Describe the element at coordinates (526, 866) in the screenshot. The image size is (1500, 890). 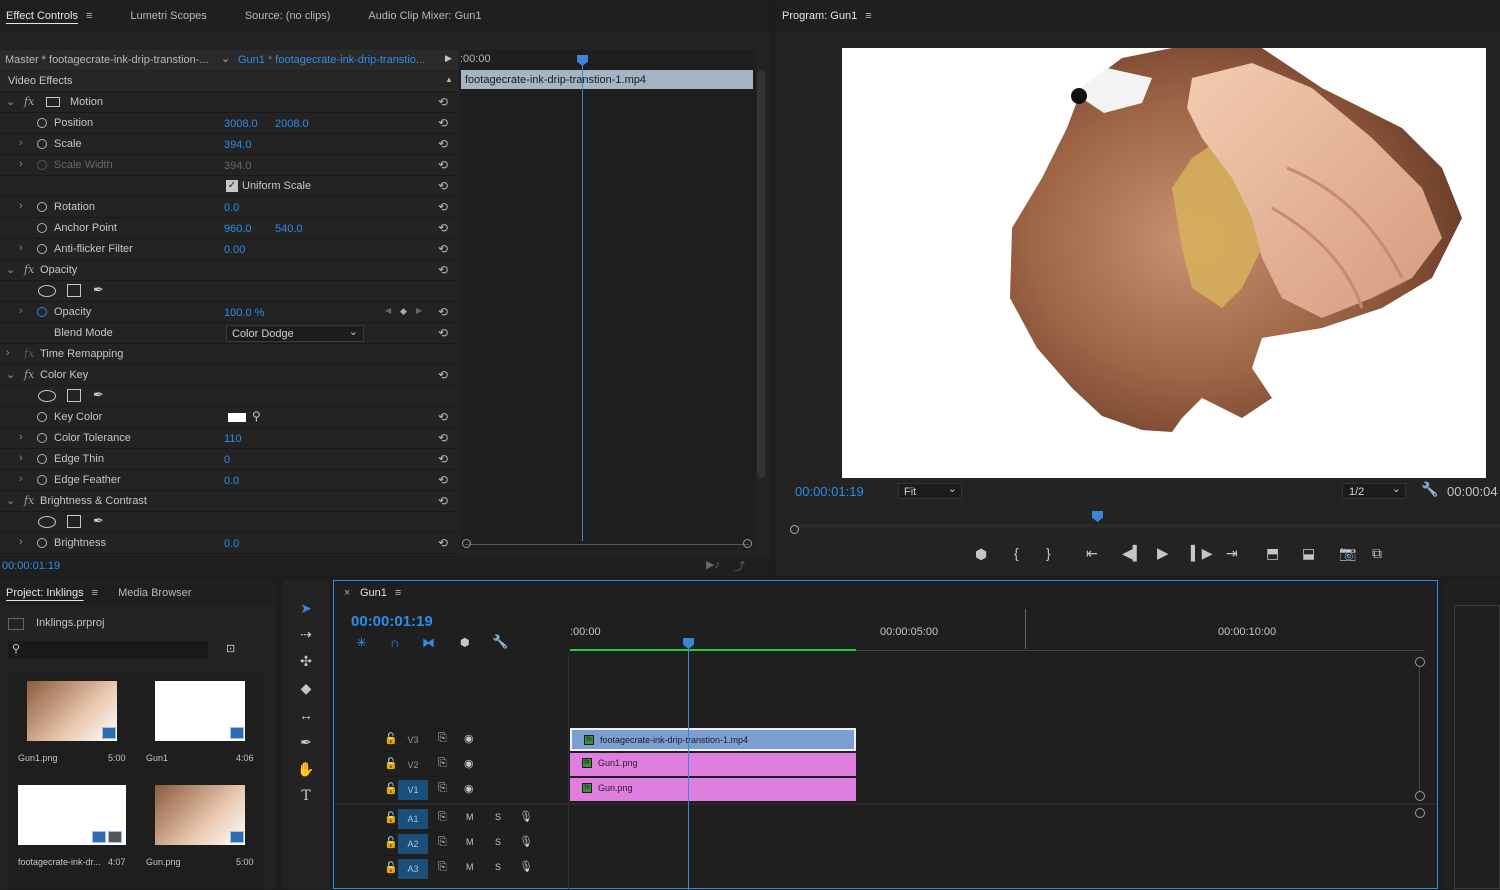
I see `microphone-icon: 🎙` at that location.